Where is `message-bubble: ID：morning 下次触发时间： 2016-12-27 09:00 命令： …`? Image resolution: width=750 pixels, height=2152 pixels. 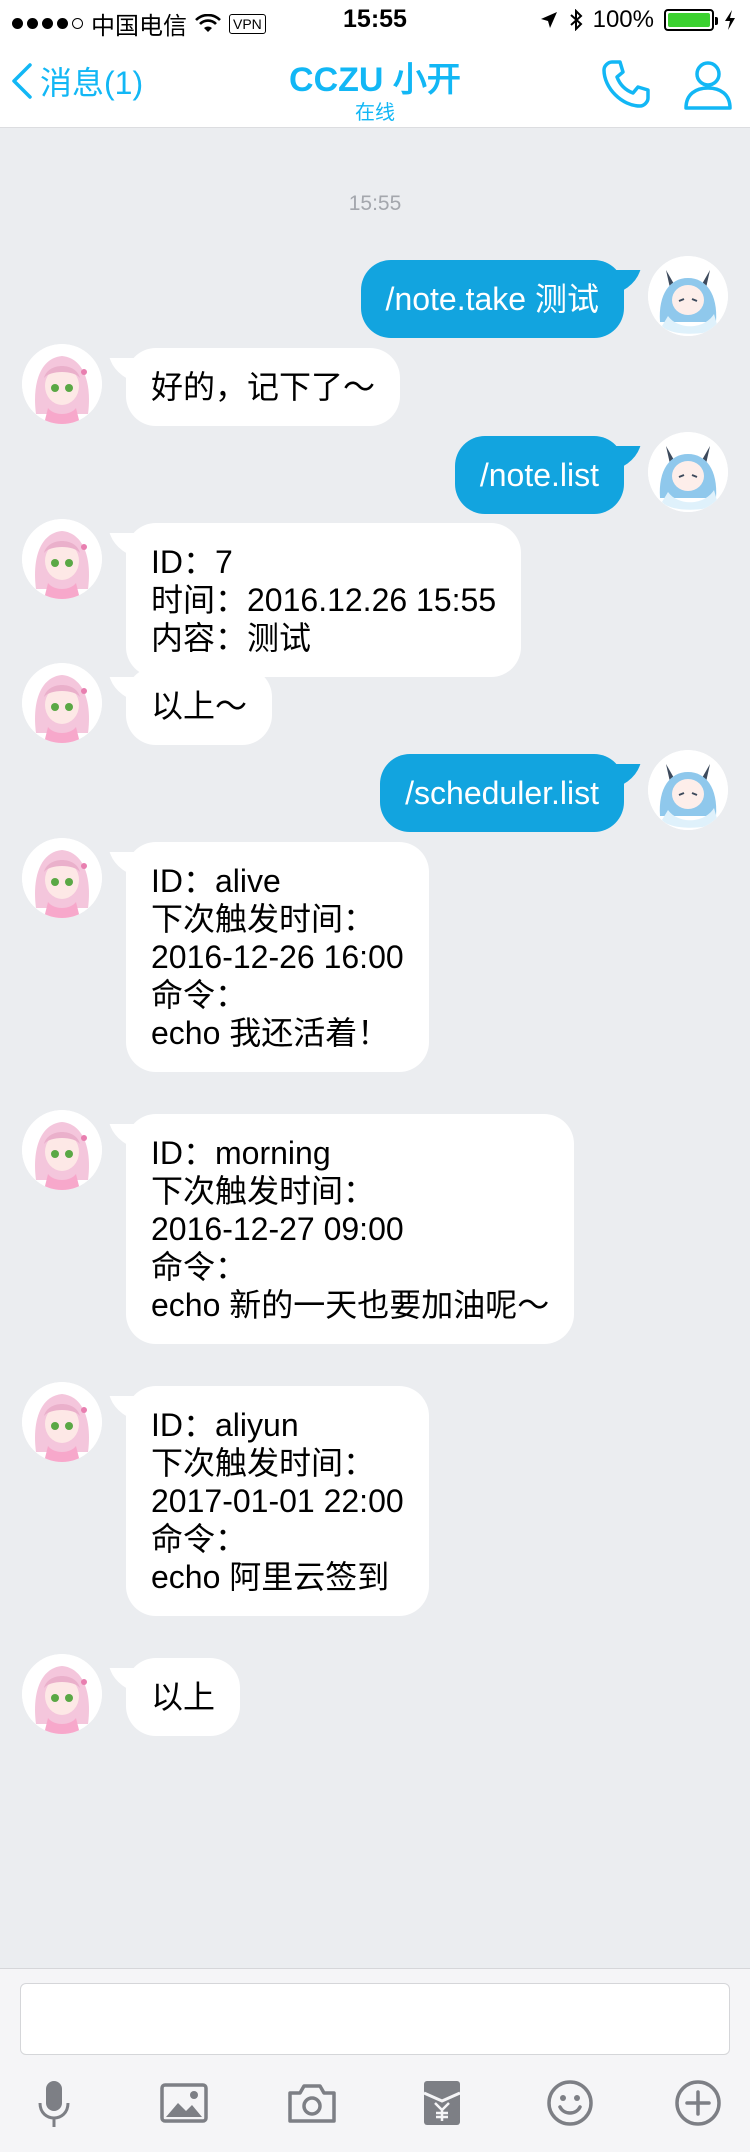 message-bubble: ID：morning 下次触发时间： 2016-12-27 09:00 命令： … is located at coordinates (350, 1229).